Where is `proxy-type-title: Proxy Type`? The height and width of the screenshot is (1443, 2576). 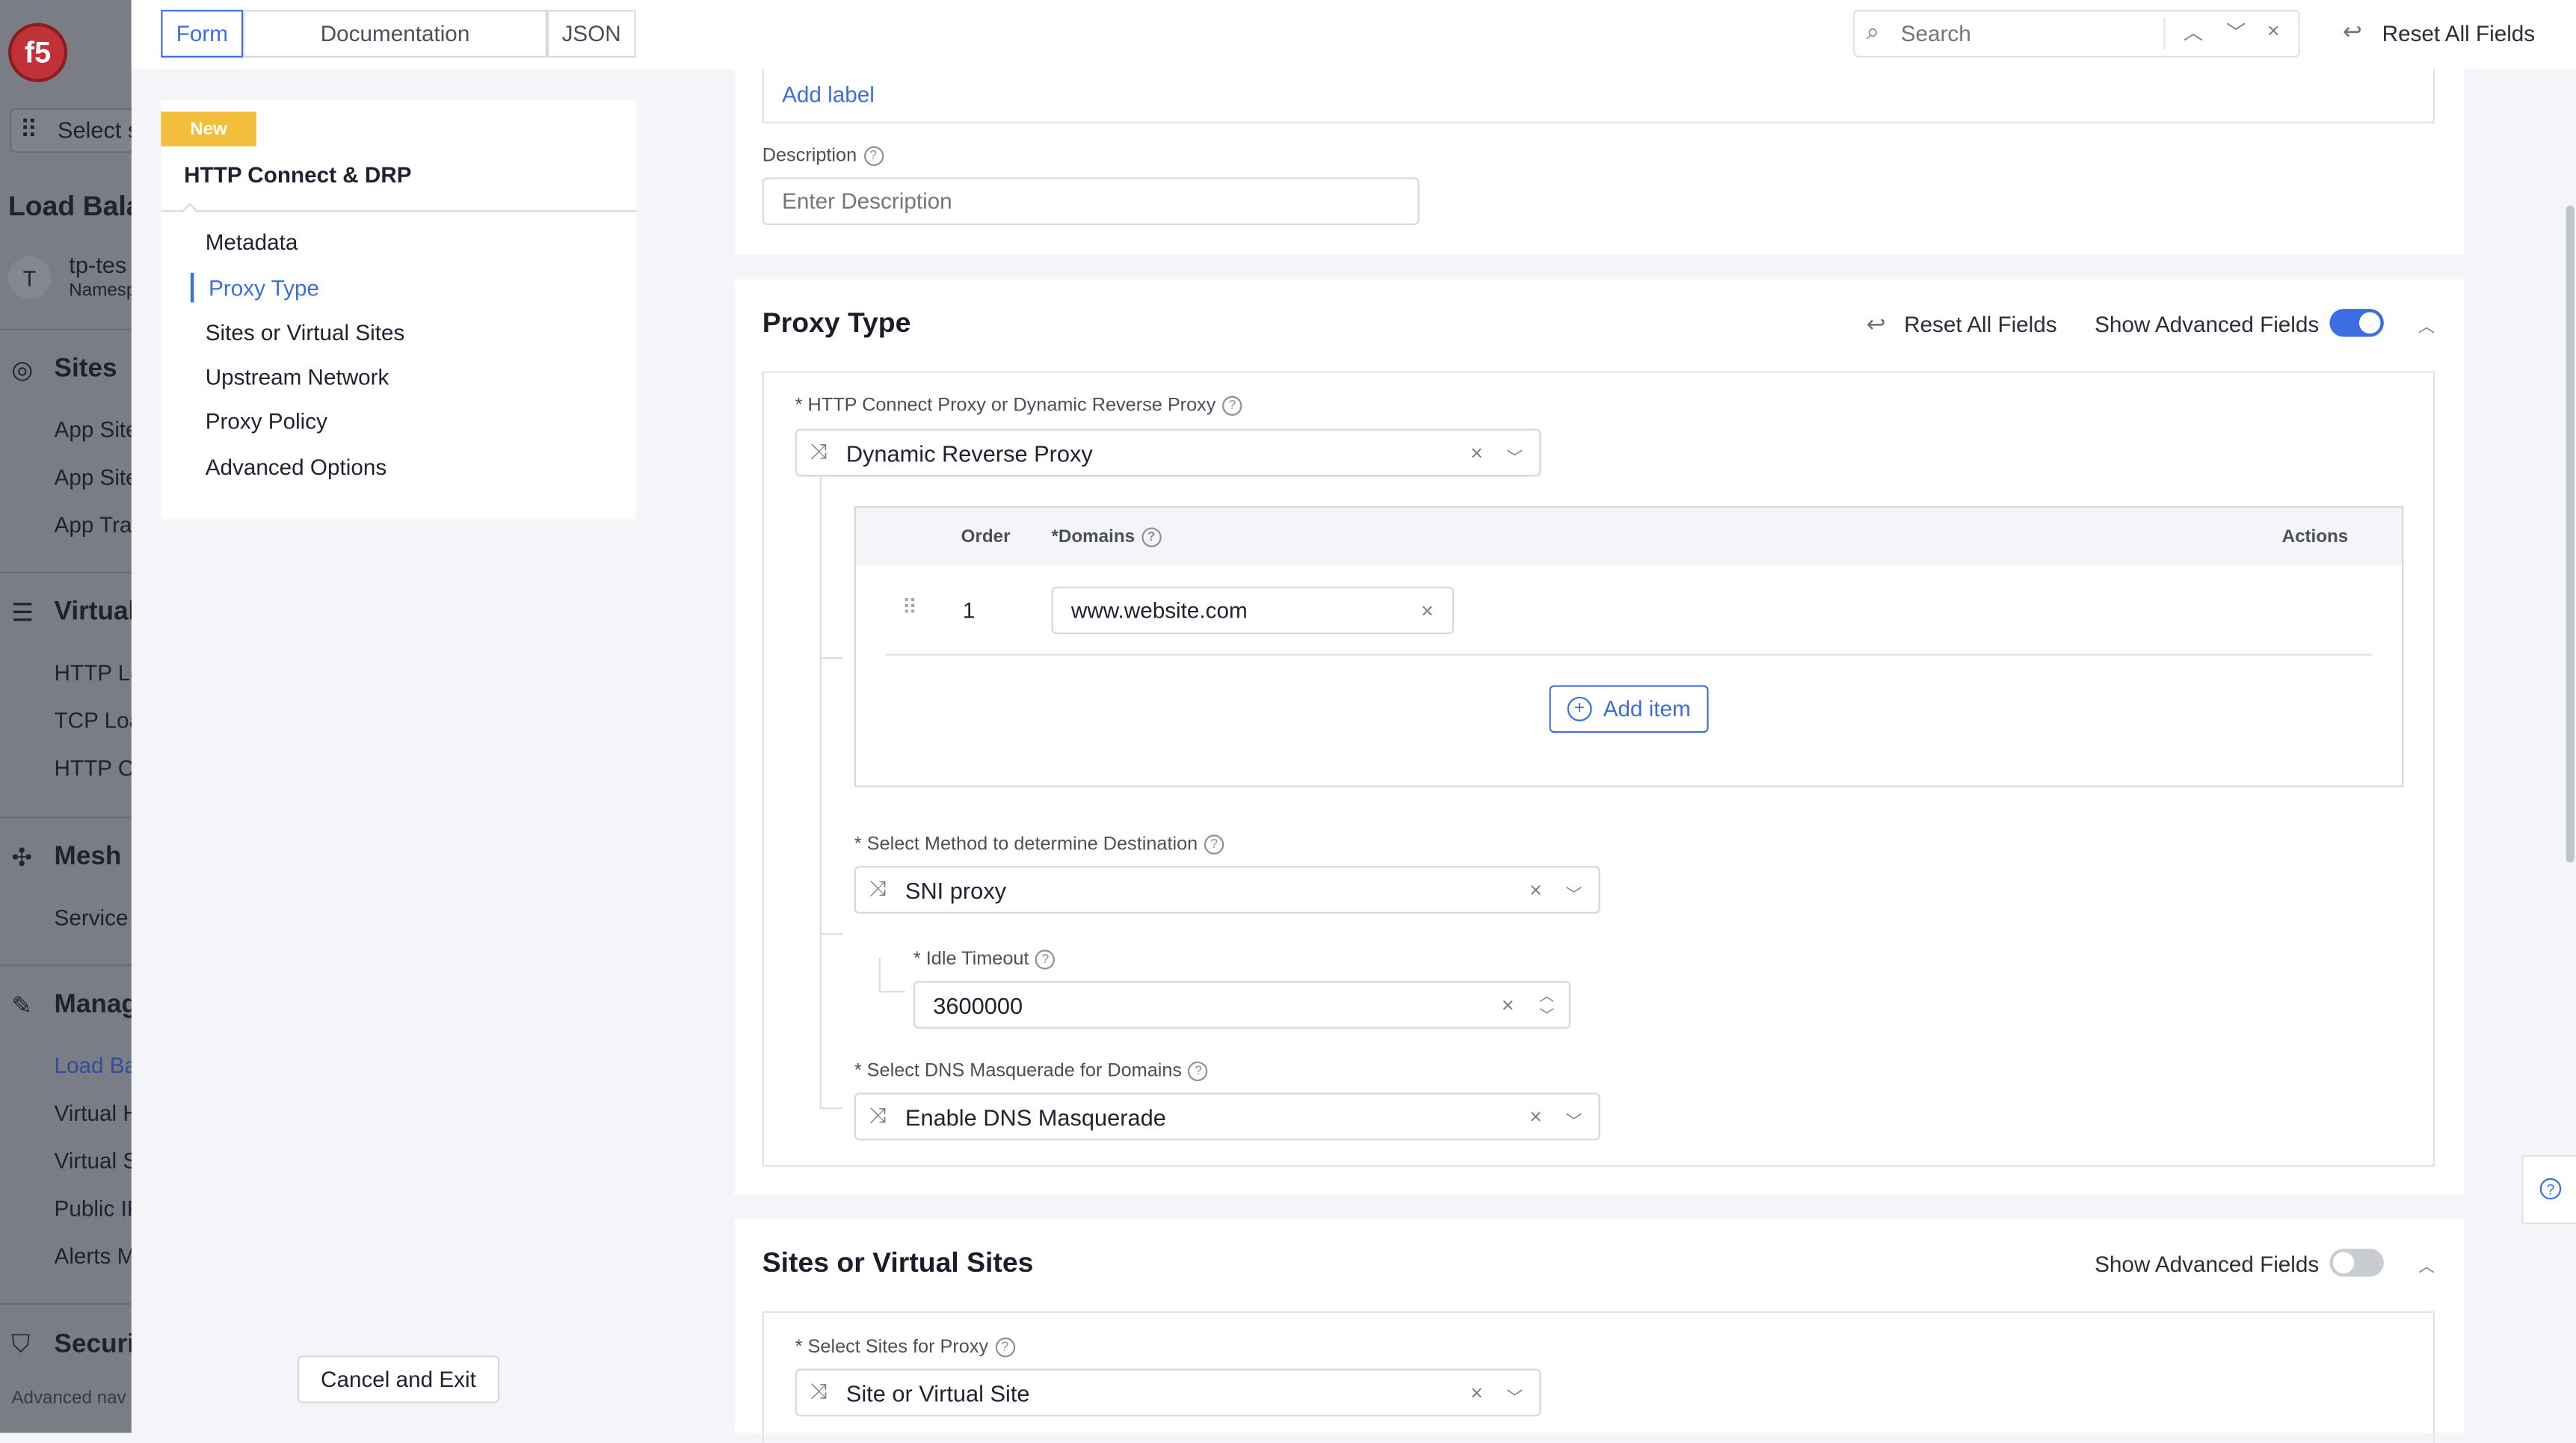
proxy-type-title: Proxy Type is located at coordinates (836, 323).